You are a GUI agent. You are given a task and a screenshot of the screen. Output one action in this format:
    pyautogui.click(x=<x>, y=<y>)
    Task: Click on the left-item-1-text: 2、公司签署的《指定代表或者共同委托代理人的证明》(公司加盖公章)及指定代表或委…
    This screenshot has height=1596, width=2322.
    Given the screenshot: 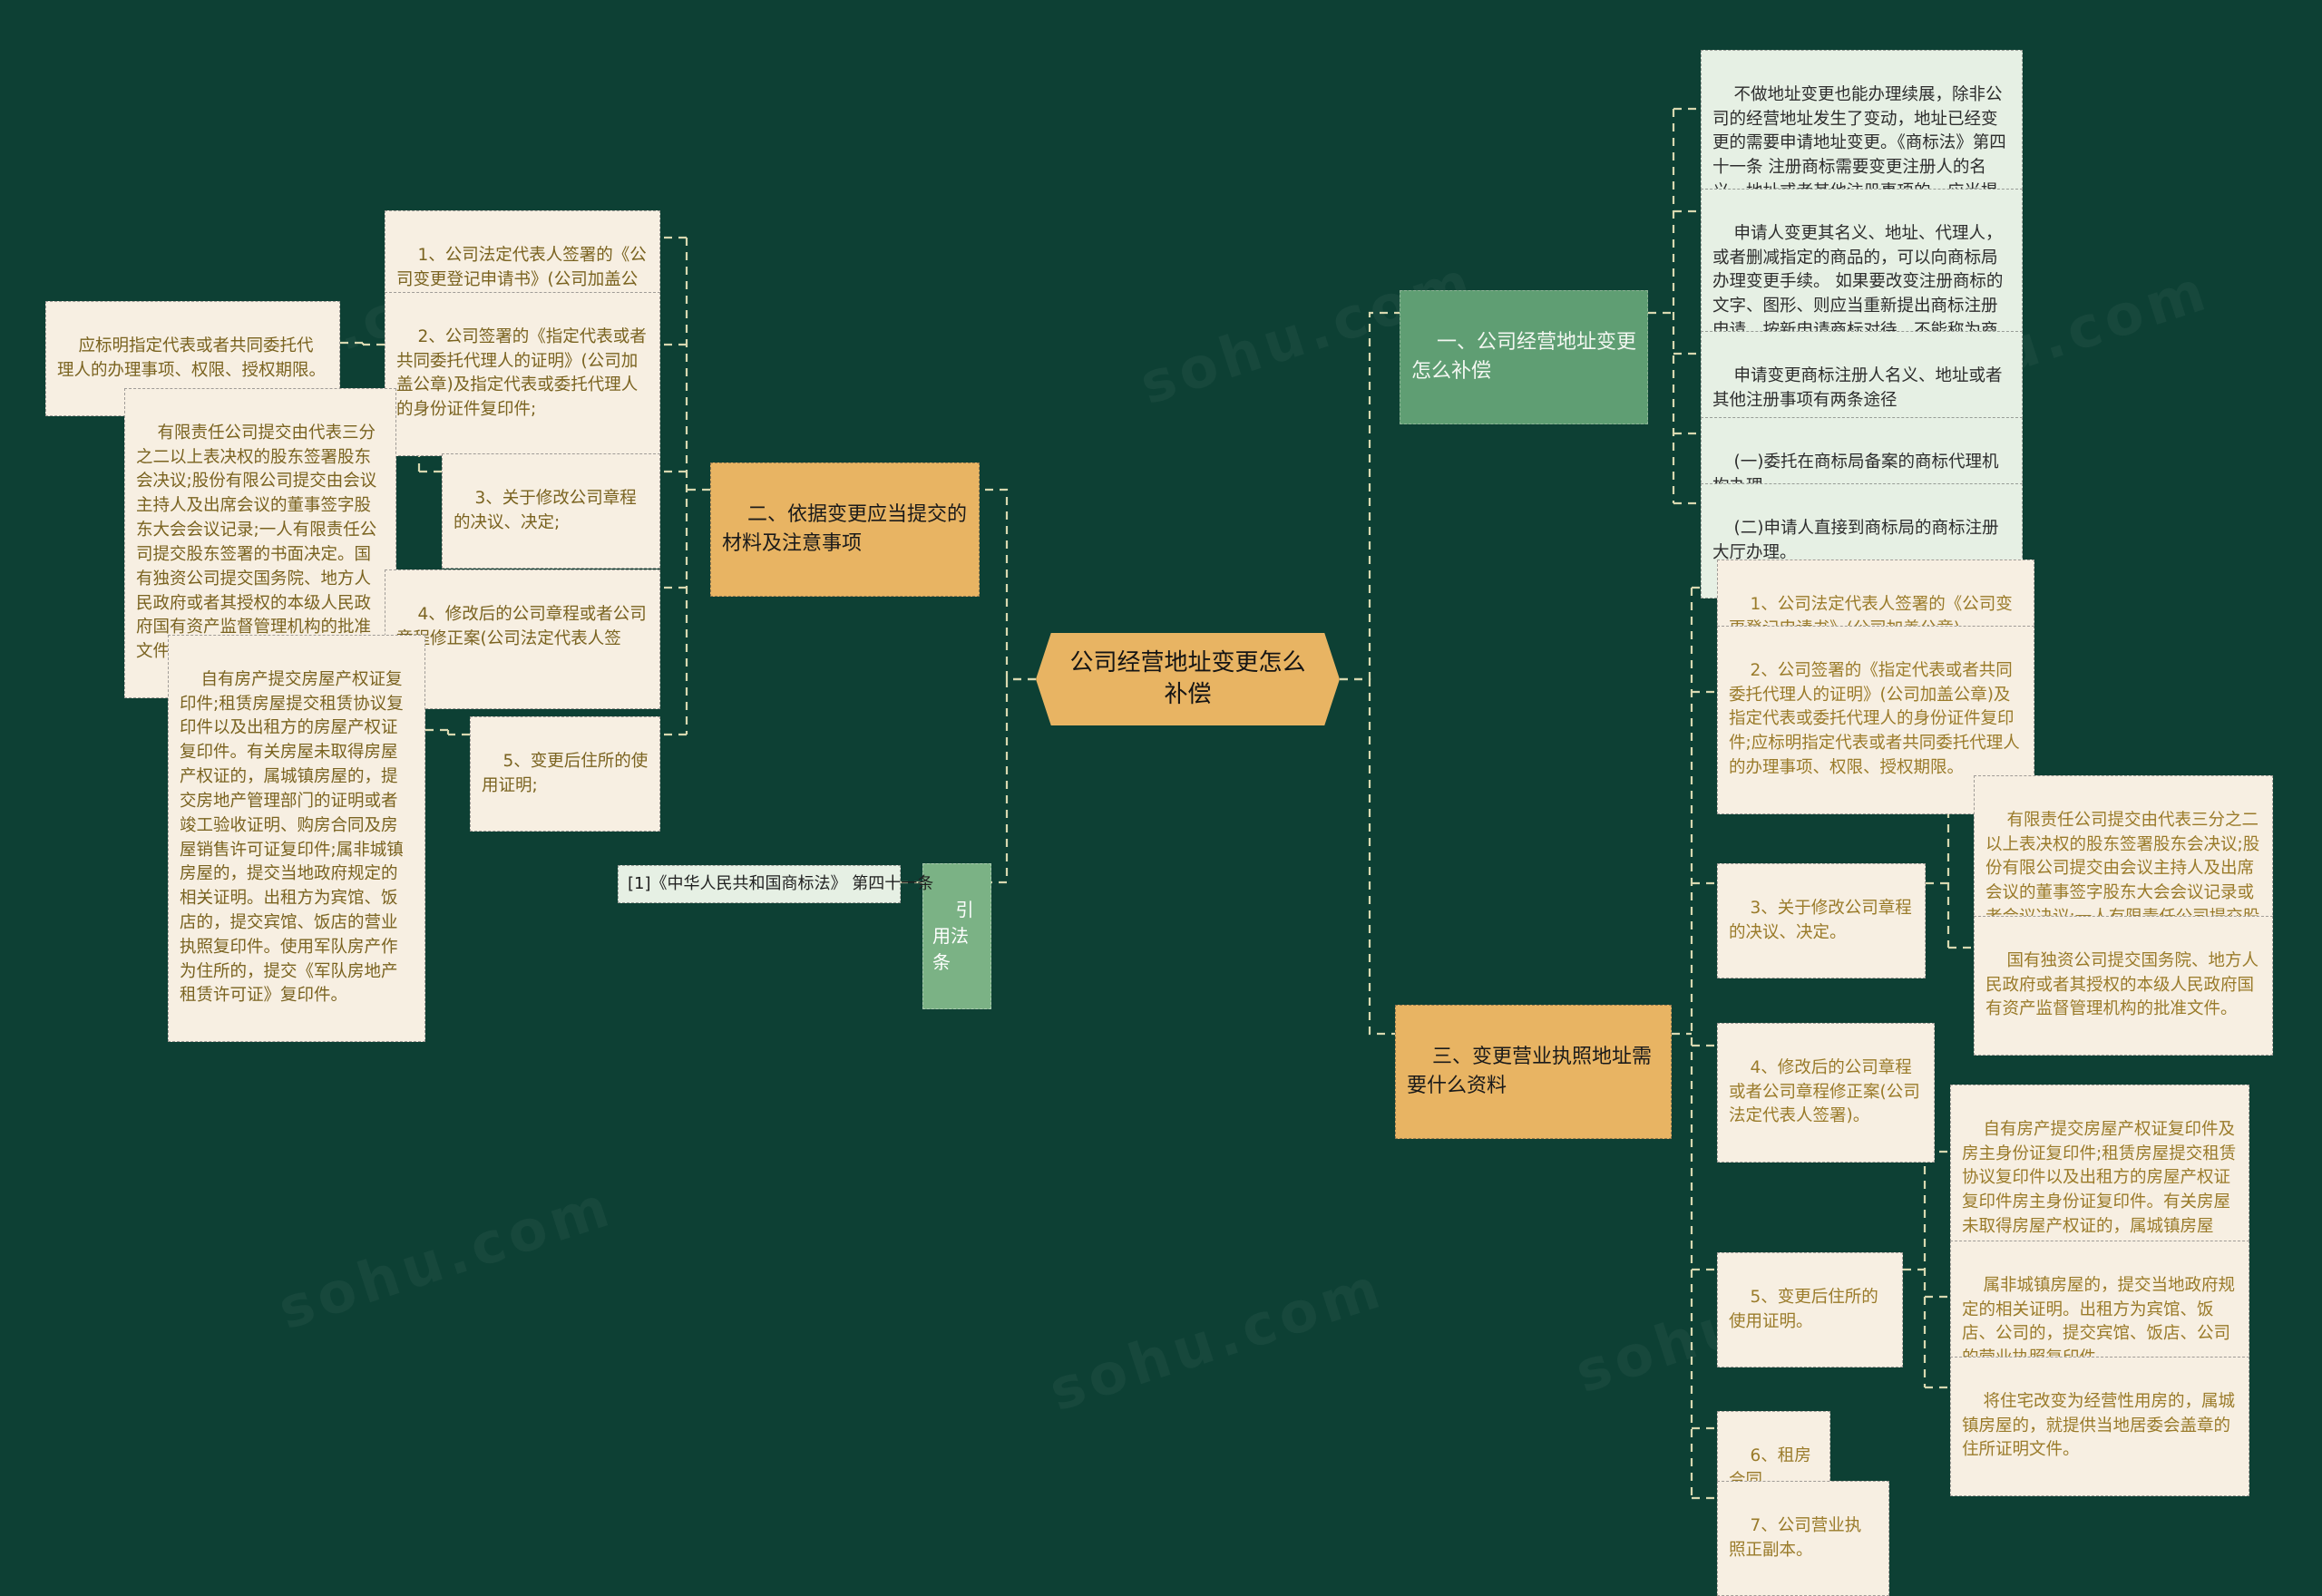 What is the action you would take?
    pyautogui.click(x=521, y=373)
    